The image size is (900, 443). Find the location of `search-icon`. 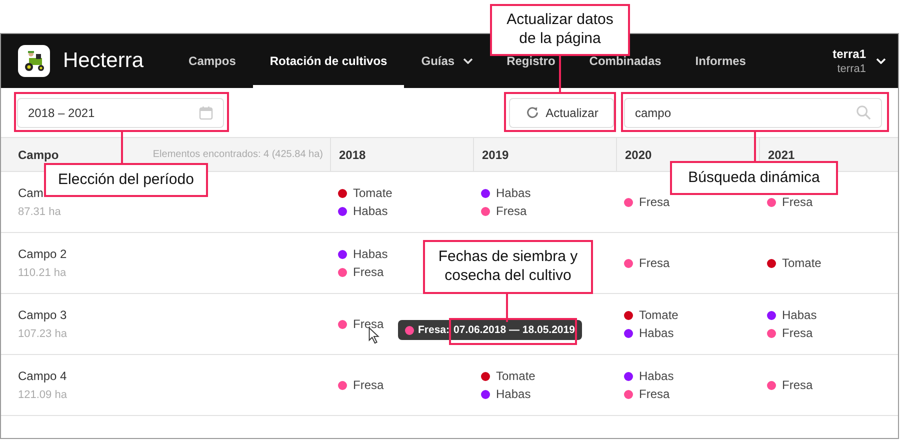

search-icon is located at coordinates (863, 112).